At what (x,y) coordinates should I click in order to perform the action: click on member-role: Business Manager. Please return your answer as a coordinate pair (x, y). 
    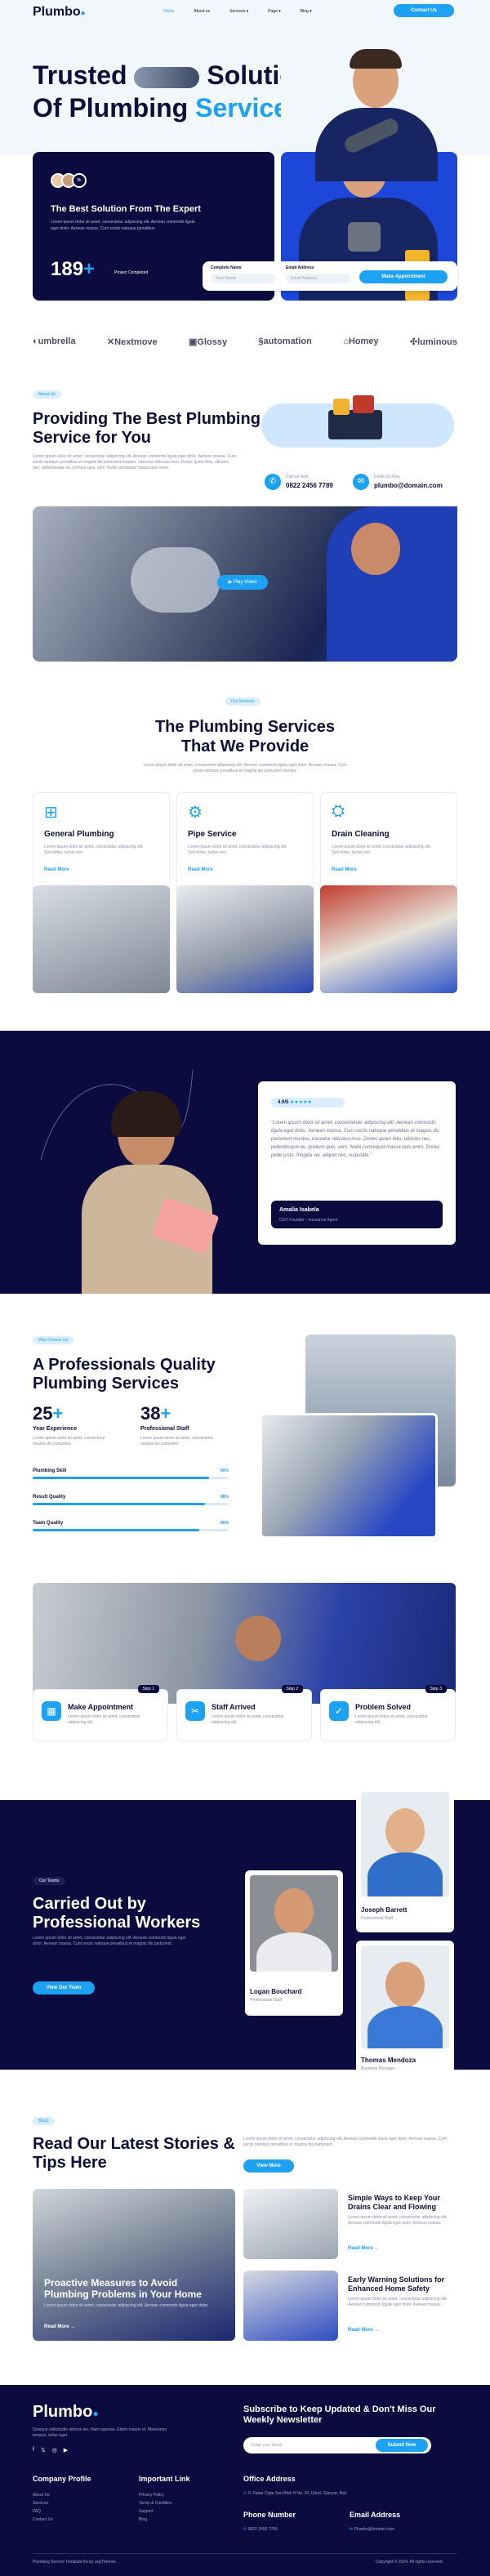
    Looking at the image, I should click on (378, 2068).